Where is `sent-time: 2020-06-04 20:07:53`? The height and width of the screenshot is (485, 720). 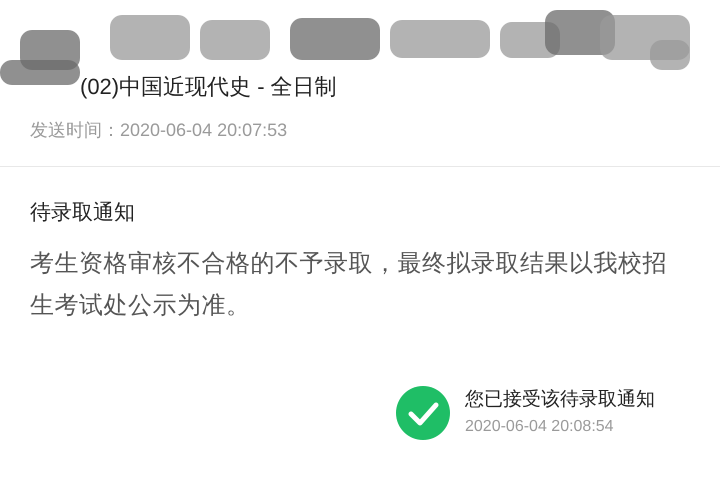
sent-time: 2020-06-04 20:07:53 is located at coordinates (204, 130).